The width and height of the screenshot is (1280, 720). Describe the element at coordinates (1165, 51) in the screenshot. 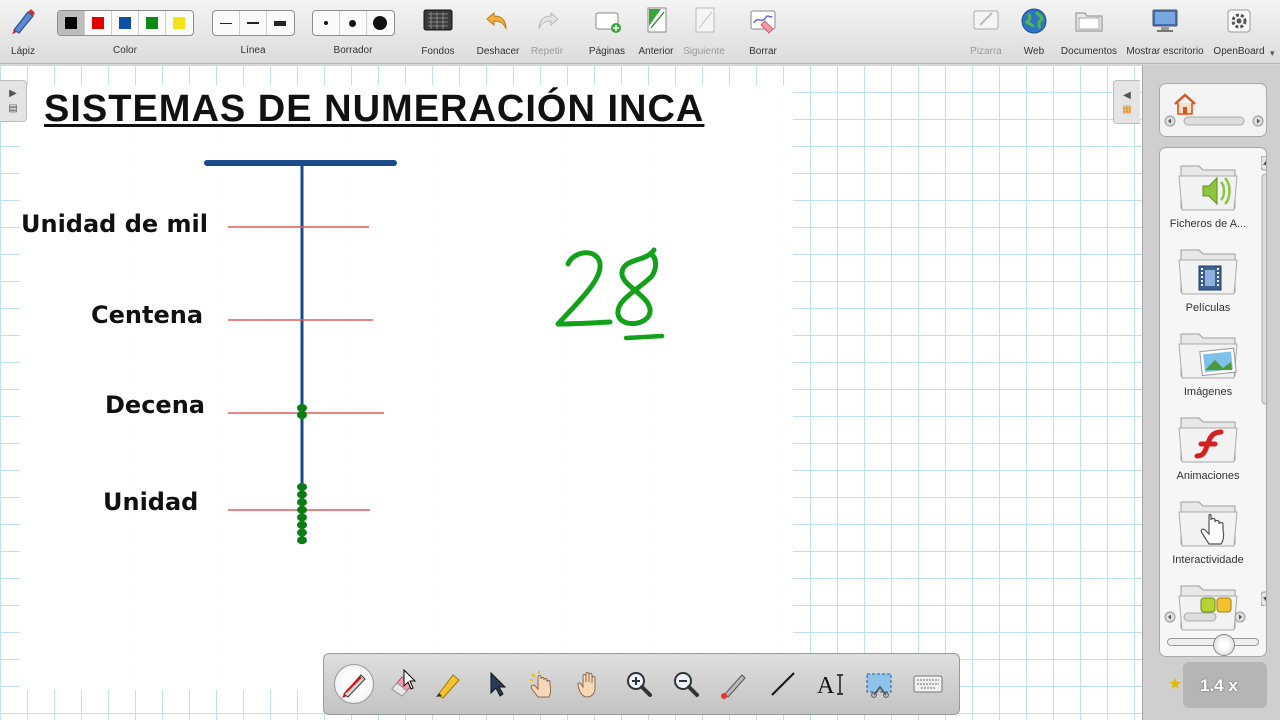

I see `desktop-label: Mostrar escritorio` at that location.